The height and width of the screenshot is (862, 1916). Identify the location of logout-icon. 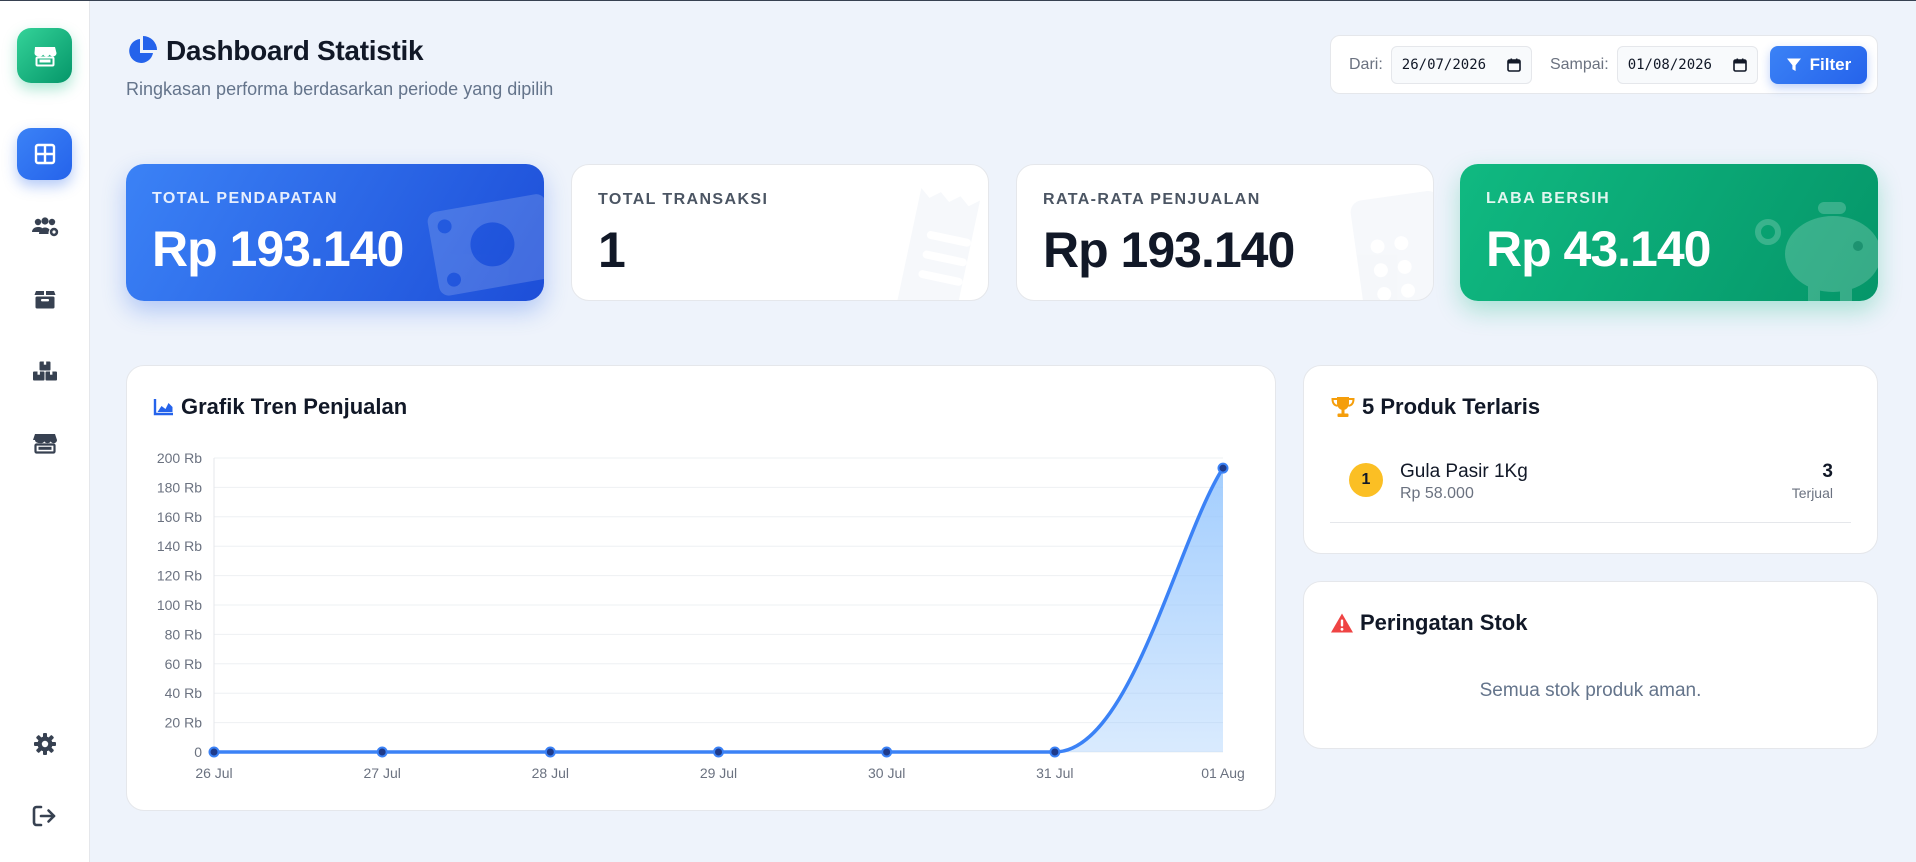
(43, 816).